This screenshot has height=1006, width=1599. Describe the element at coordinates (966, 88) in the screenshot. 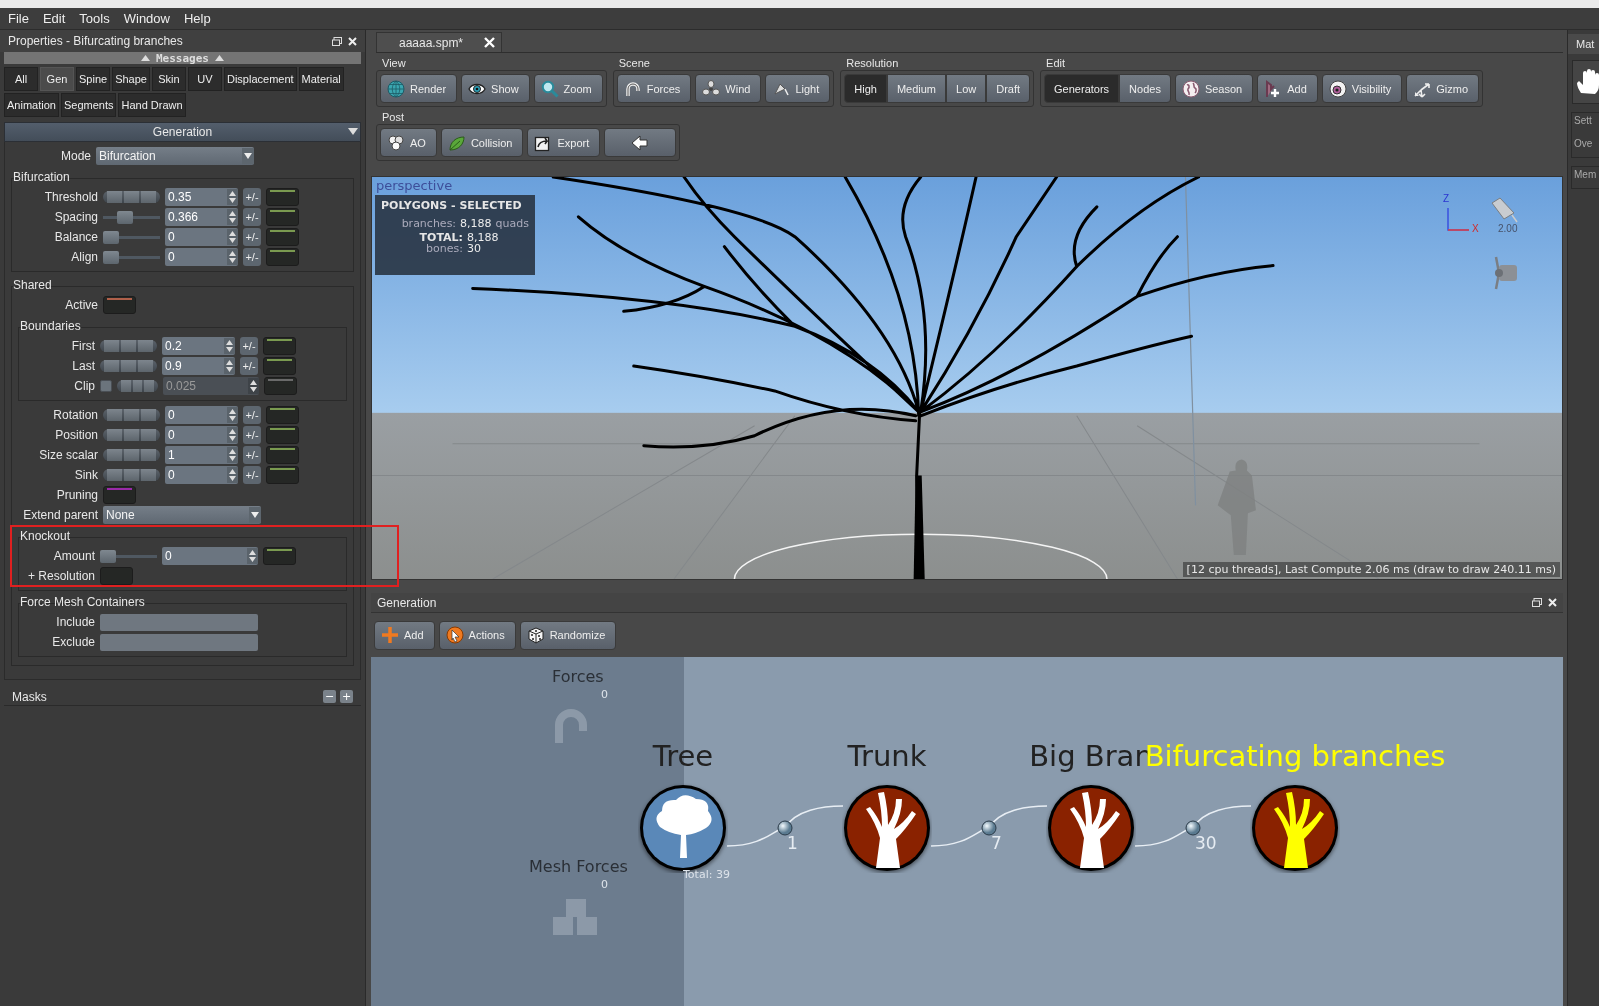

I see `segment-button: Low` at that location.